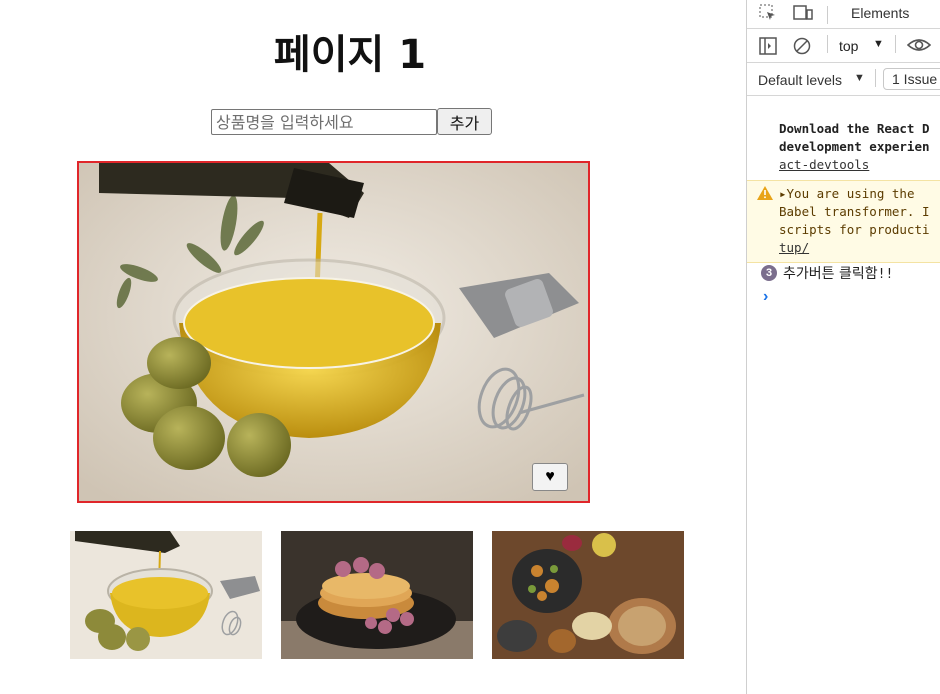 This screenshot has width=940, height=694. Describe the element at coordinates (464, 121) in the screenshot. I see `add-button: 추가` at that location.